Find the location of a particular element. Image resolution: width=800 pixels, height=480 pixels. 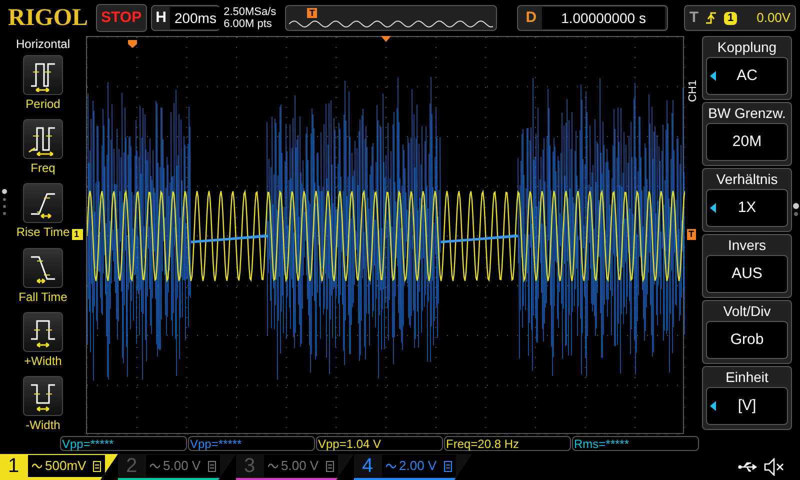

measure-label: Period is located at coordinates (43, 104).